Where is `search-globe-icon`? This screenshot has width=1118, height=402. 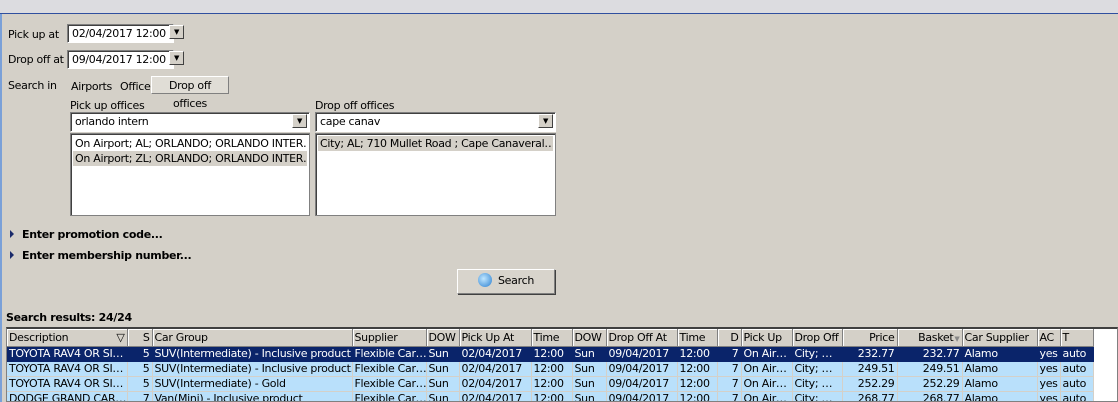
search-globe-icon is located at coordinates (485, 280).